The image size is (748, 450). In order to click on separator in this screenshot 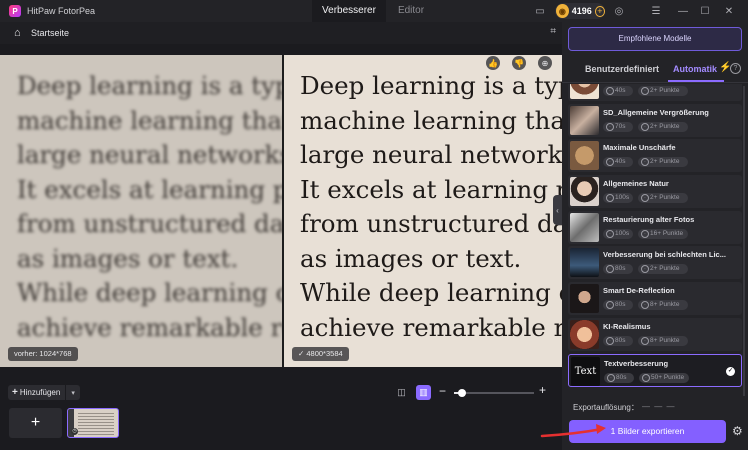, I will do `click(66, 392)`.